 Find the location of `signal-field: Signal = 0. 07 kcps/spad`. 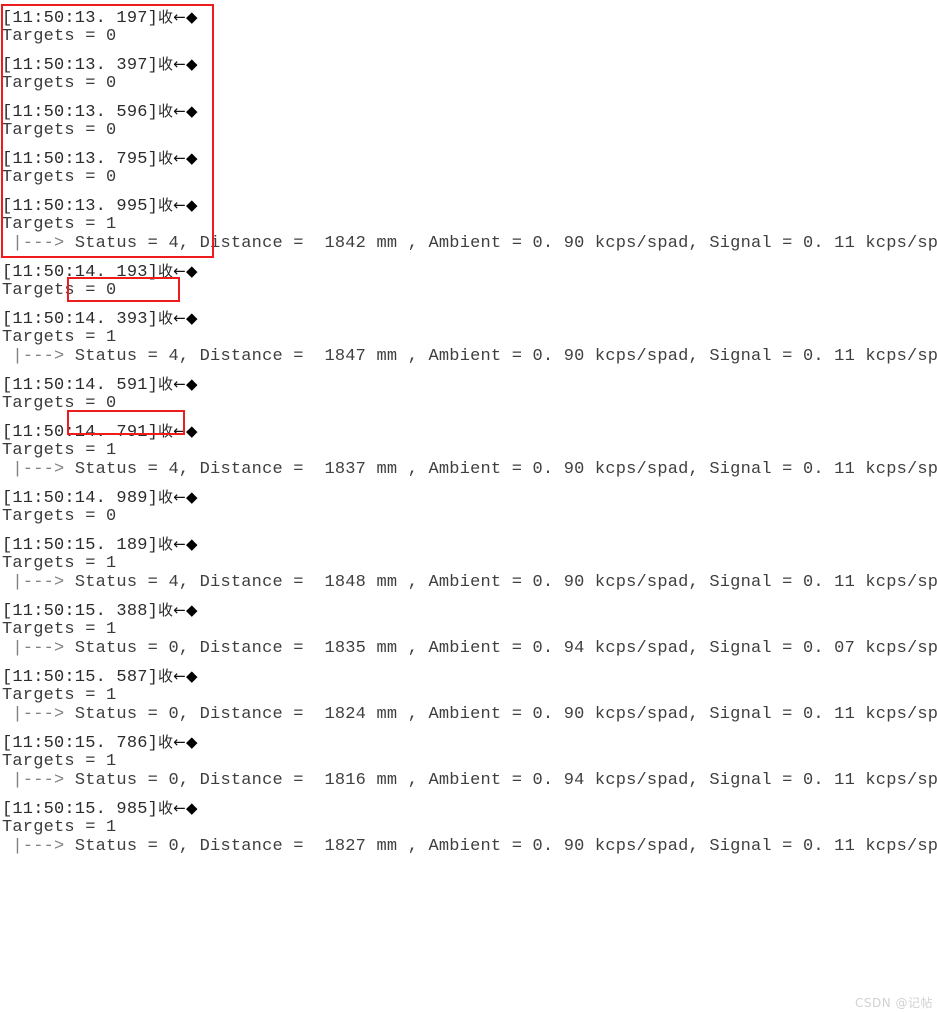

signal-field: Signal = 0. 07 kcps/spad is located at coordinates (823, 648).